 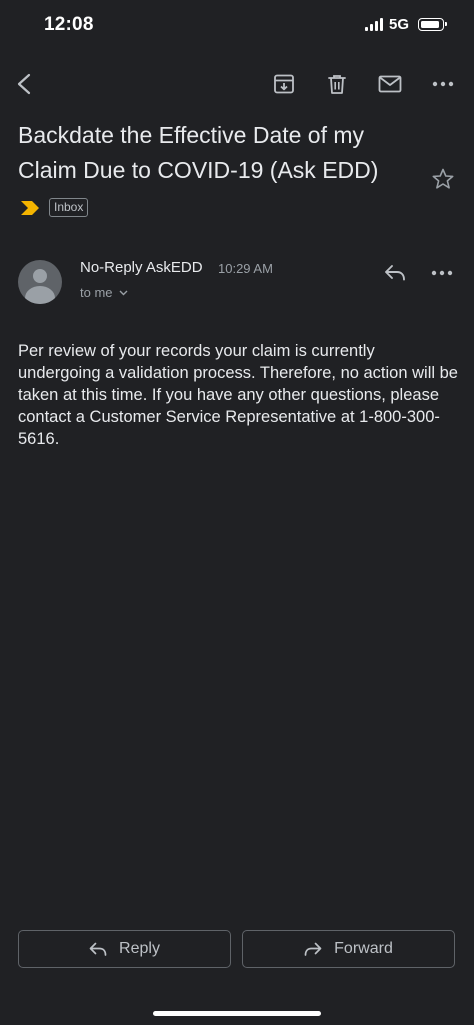 I want to click on mail-icon, so click(x=390, y=84).